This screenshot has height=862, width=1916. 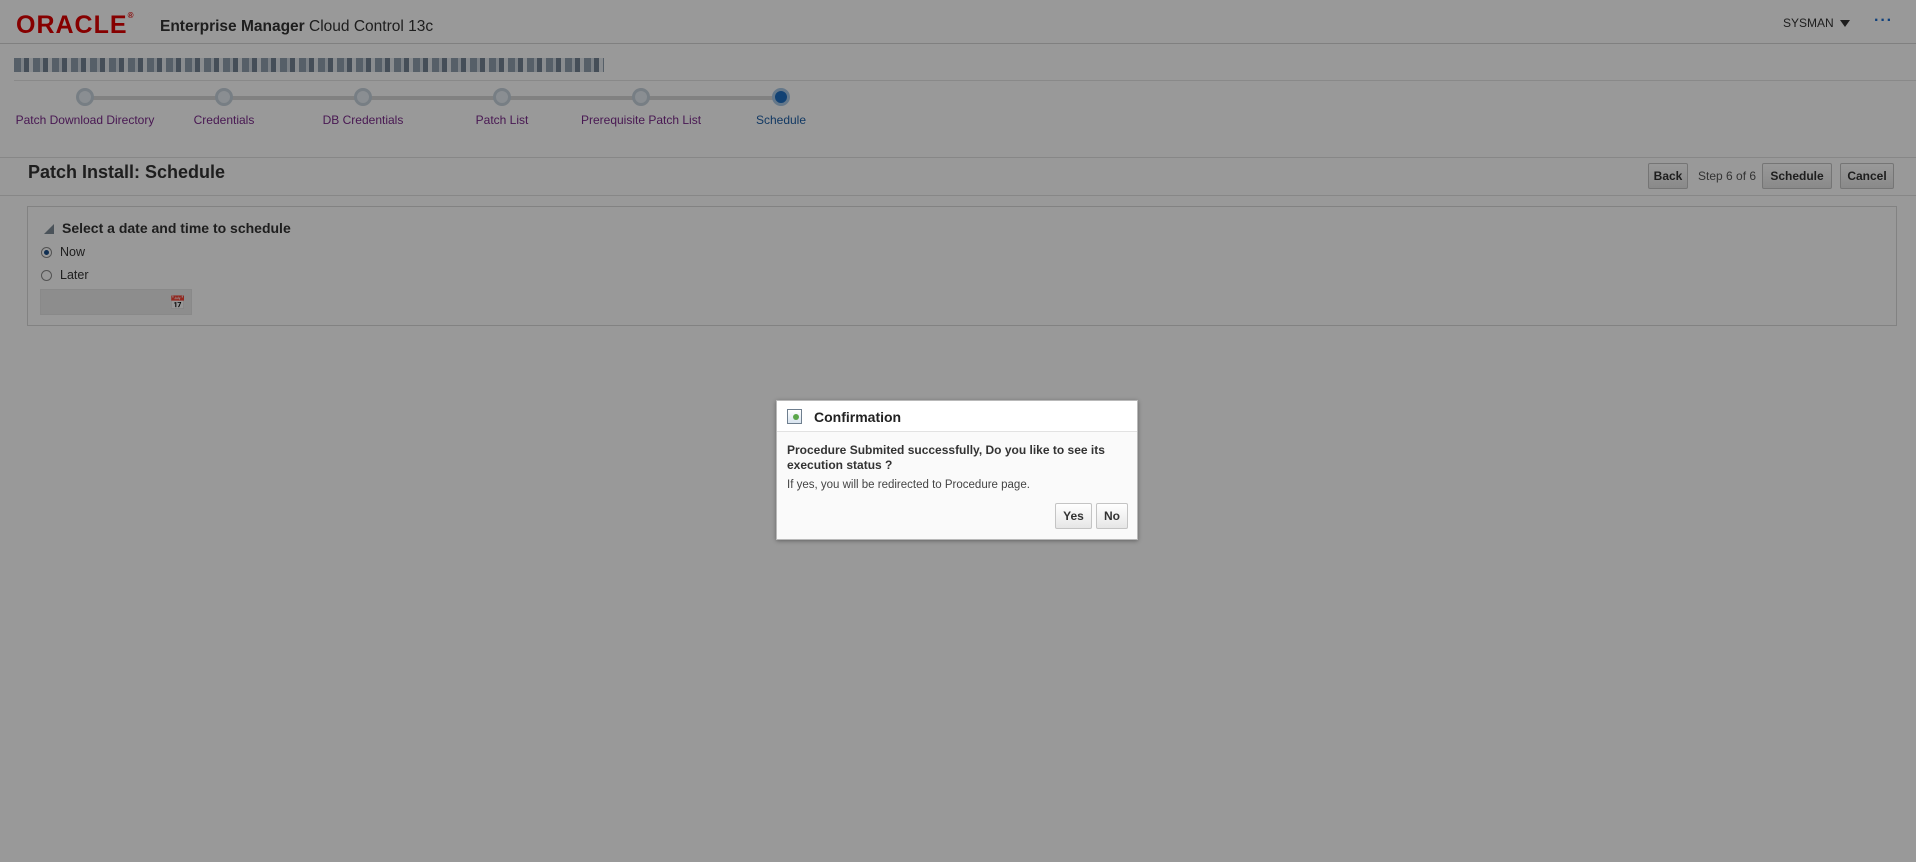 What do you see at coordinates (794, 416) in the screenshot?
I see `confirmation-icon` at bounding box center [794, 416].